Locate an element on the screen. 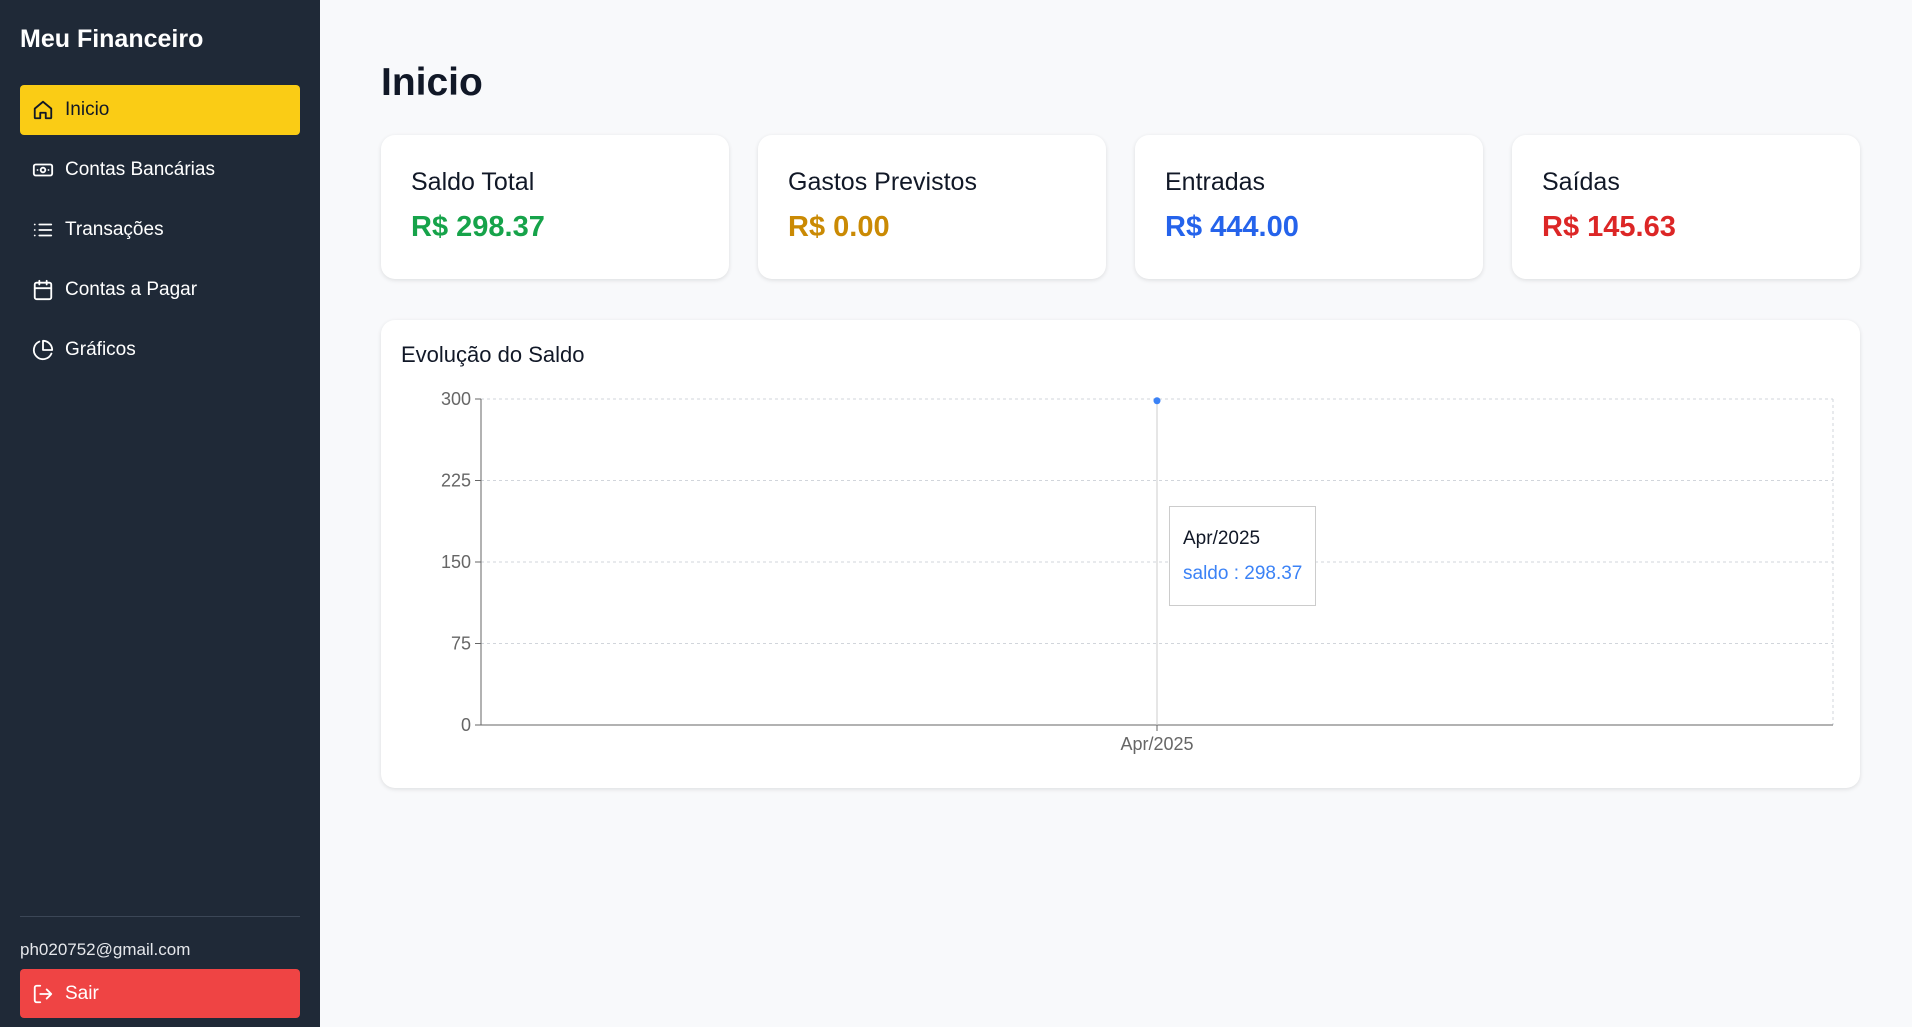  app-title: Meu Financeiro is located at coordinates (112, 39).